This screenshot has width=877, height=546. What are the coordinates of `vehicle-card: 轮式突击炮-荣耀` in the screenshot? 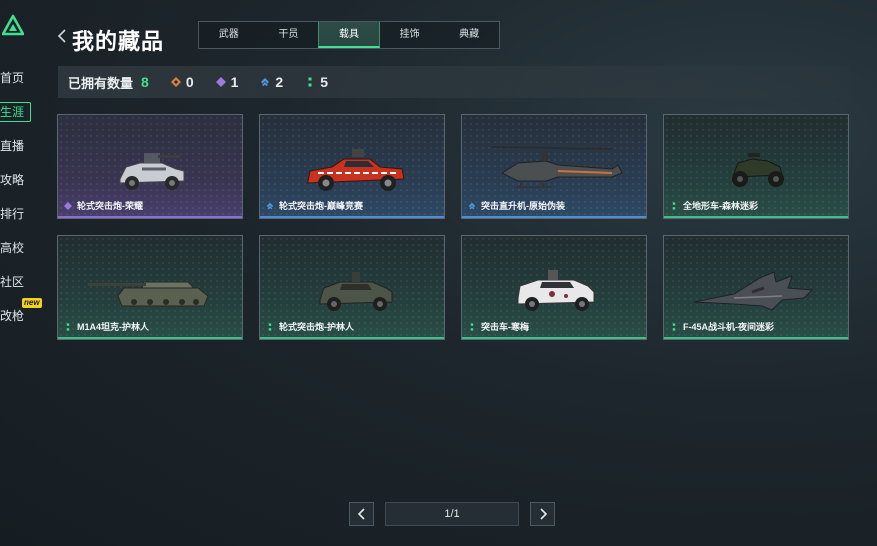 It's located at (150, 166).